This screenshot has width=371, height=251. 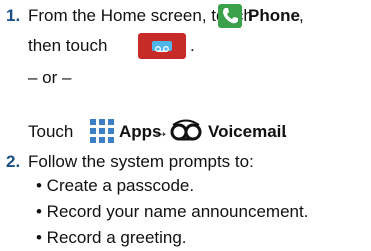 I want to click on bullet-item: • Record your name announcement., so click(x=172, y=211).